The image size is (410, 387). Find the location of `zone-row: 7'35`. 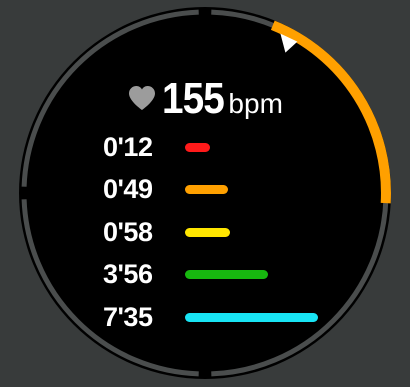

zone-row: 7'35 is located at coordinates (210, 317).